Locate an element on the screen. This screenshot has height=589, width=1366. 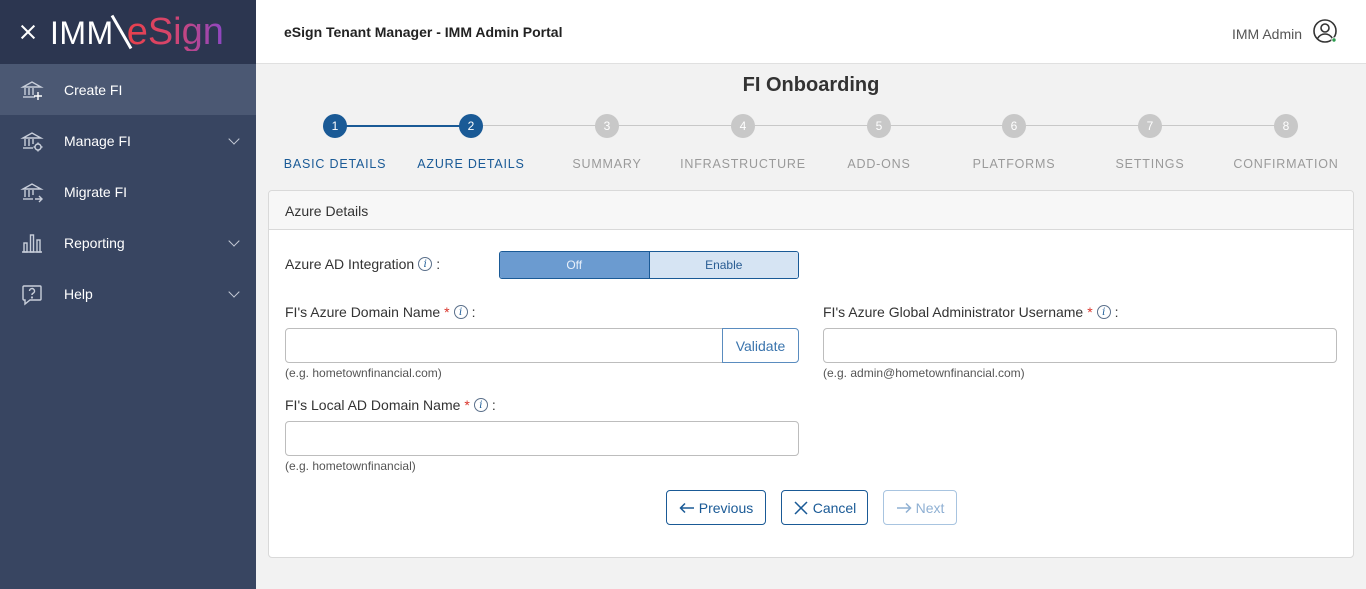
step-number: 5 is located at coordinates (879, 126).